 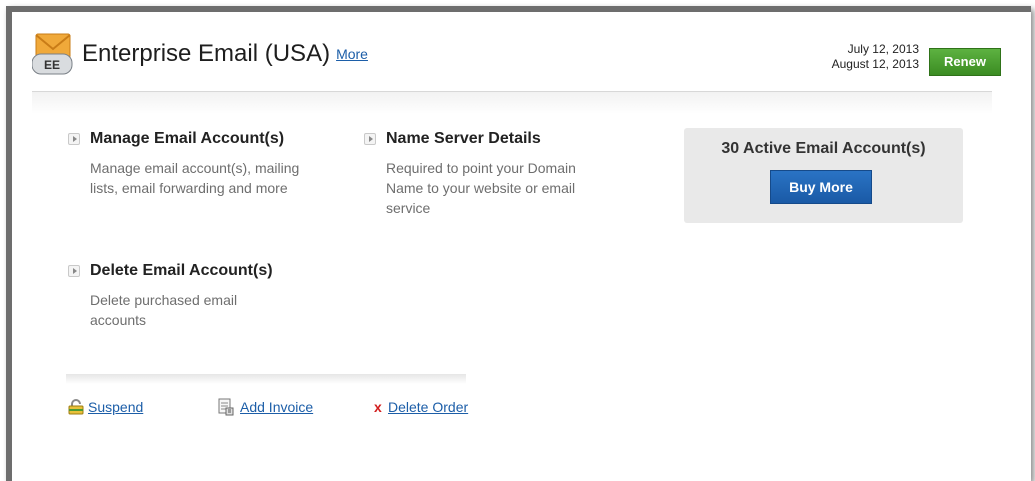 What do you see at coordinates (823, 148) in the screenshot?
I see `active-accounts-count: 30 Active Email Account(s)` at bounding box center [823, 148].